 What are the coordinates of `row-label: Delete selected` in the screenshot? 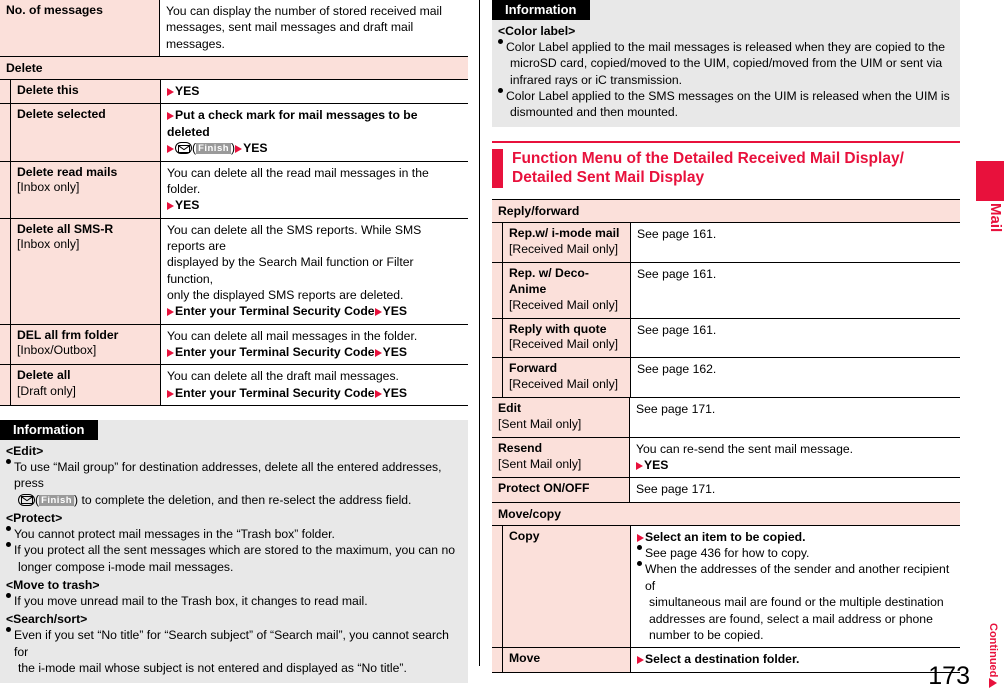 It's located at (61, 114).